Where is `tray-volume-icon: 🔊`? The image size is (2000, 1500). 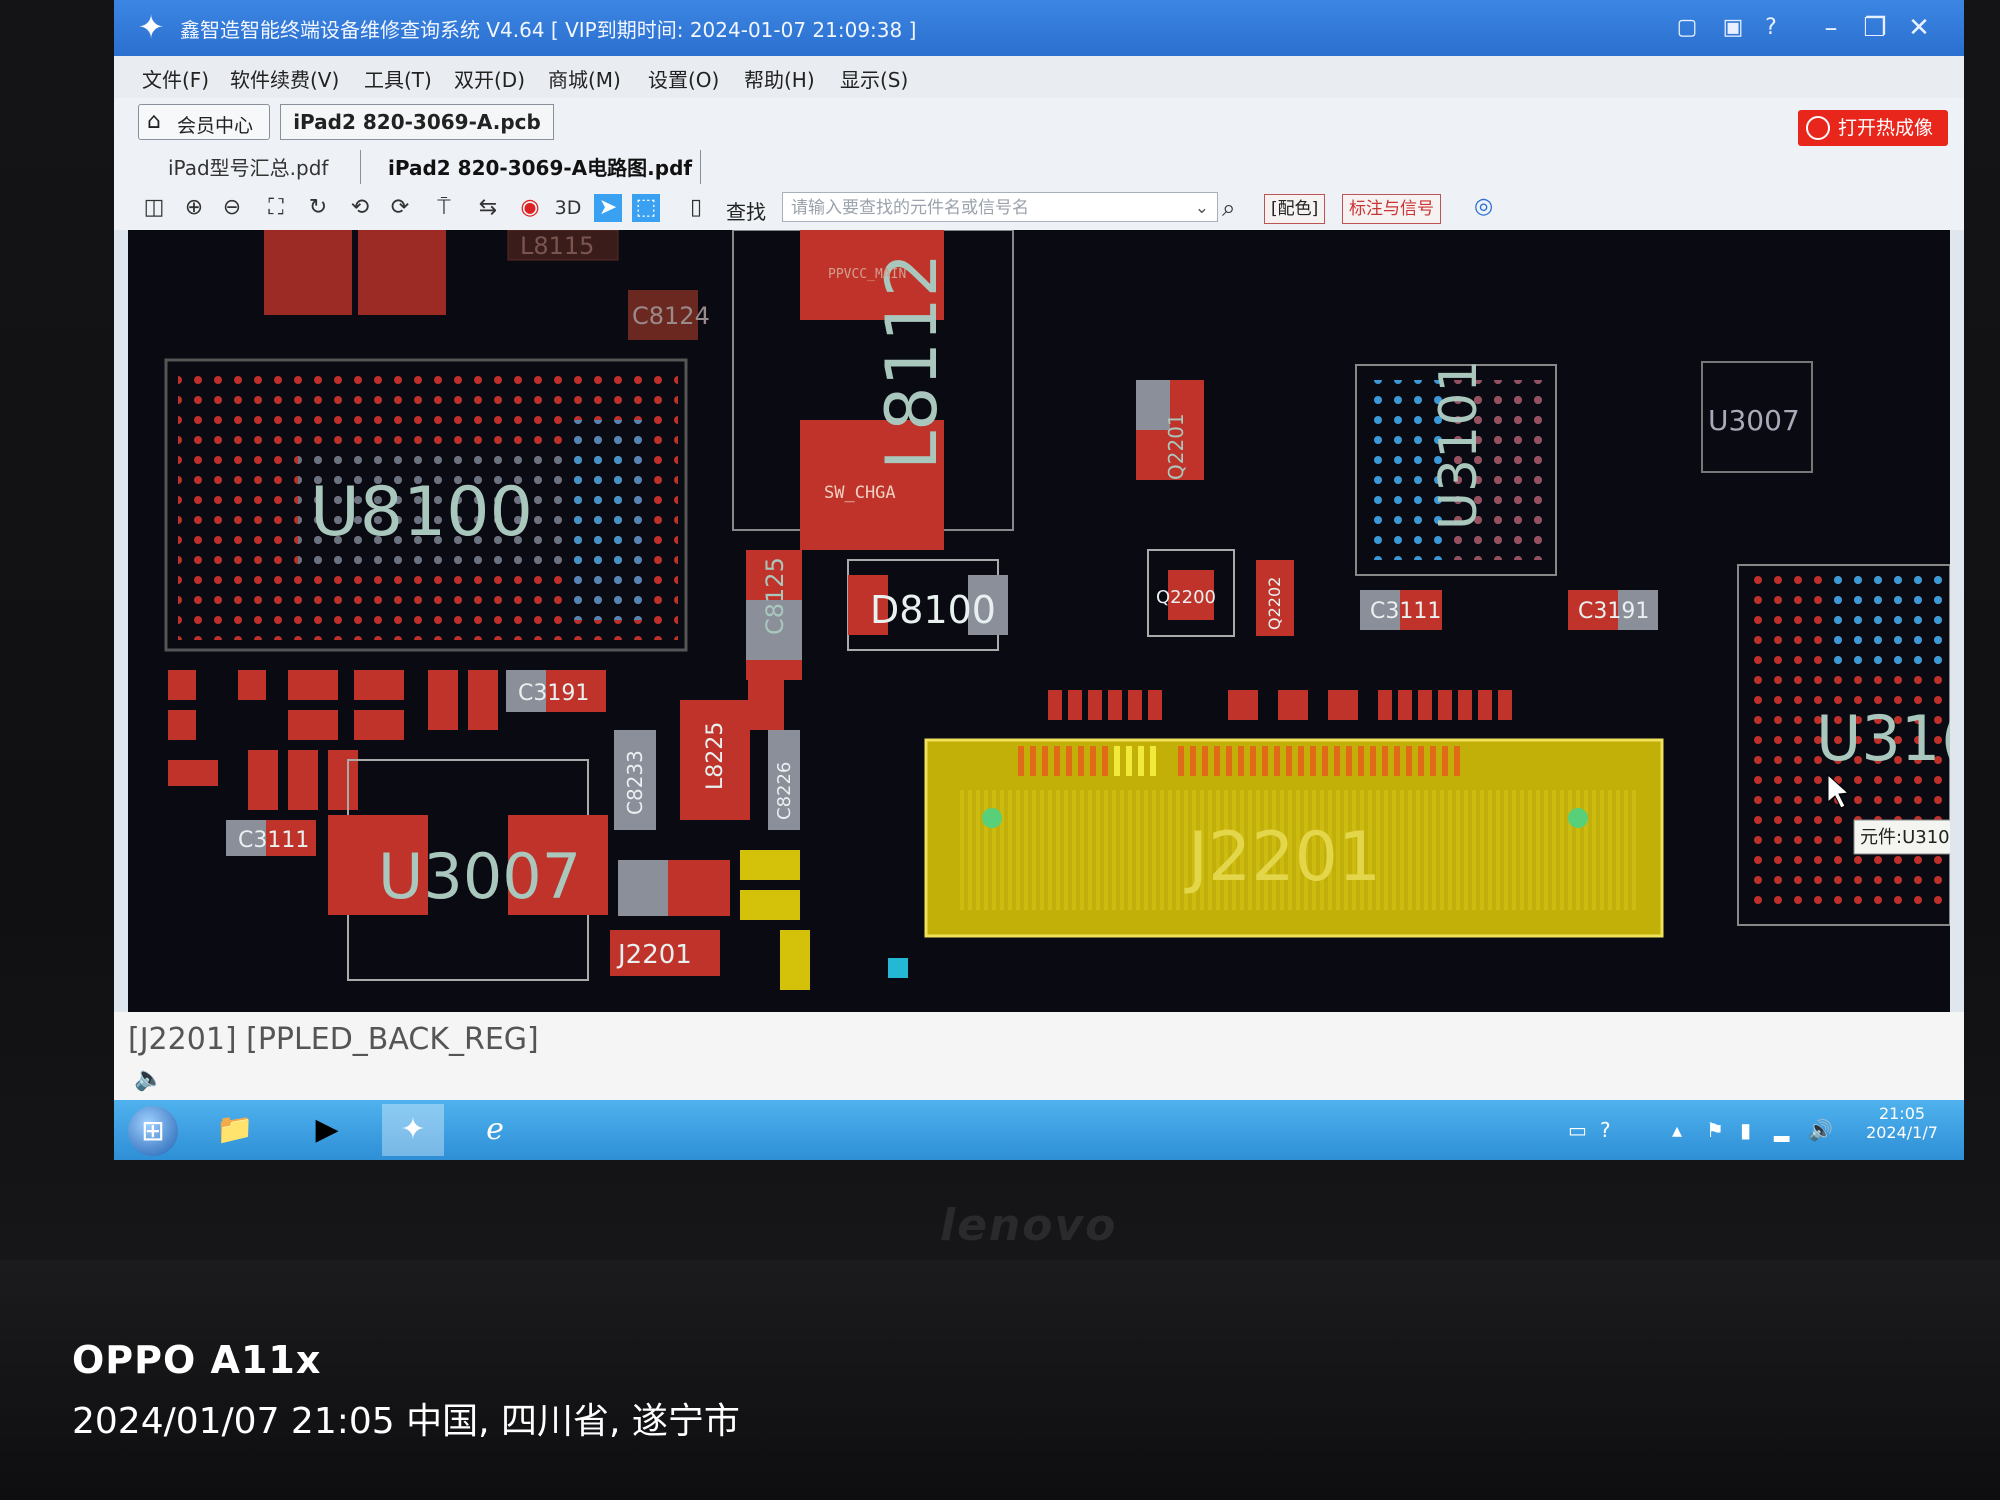
tray-volume-icon: 🔊 is located at coordinates (1820, 1130).